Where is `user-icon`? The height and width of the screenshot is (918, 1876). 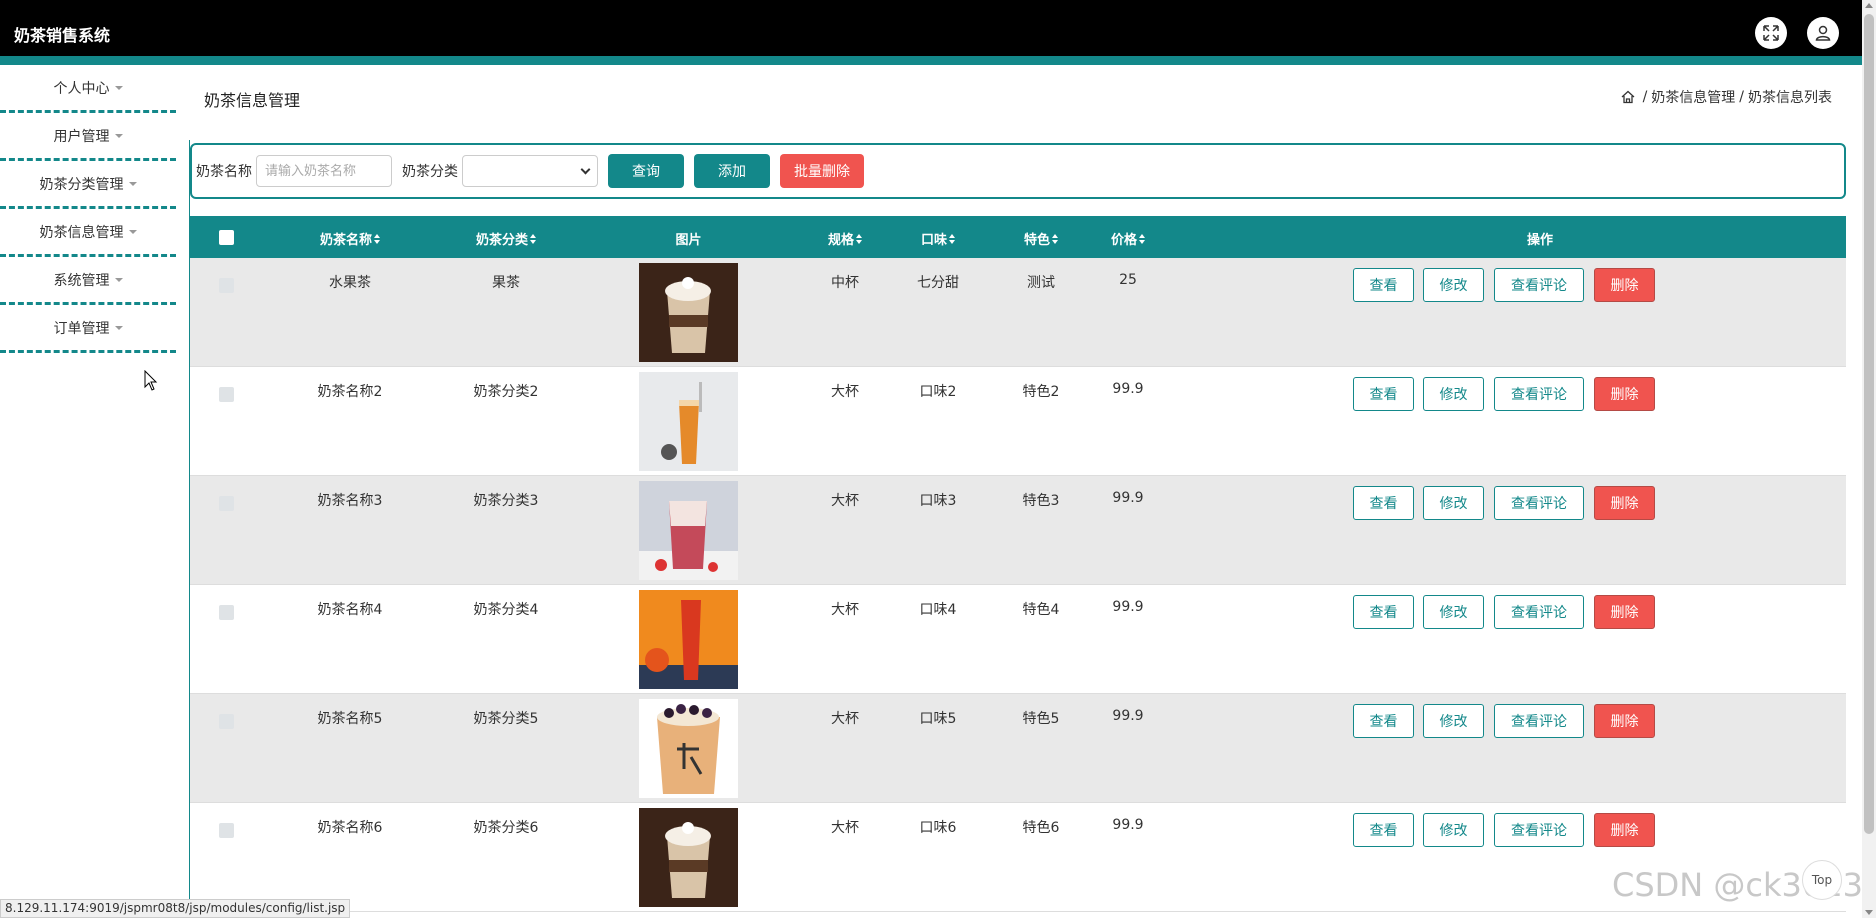
user-icon is located at coordinates (1823, 33).